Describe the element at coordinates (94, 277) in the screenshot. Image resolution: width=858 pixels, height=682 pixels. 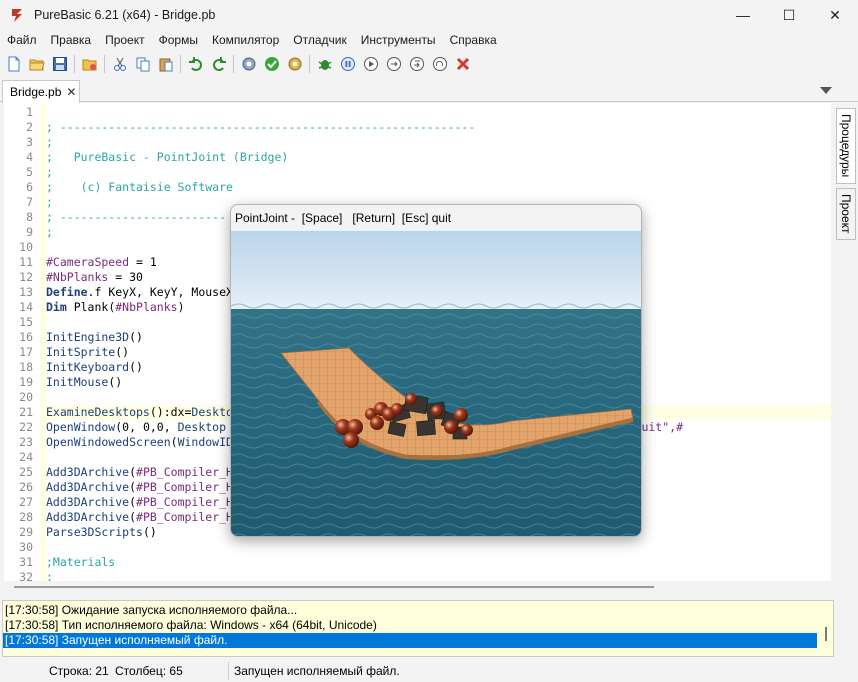
I see `code-line: #NbPlanks = 30` at that location.